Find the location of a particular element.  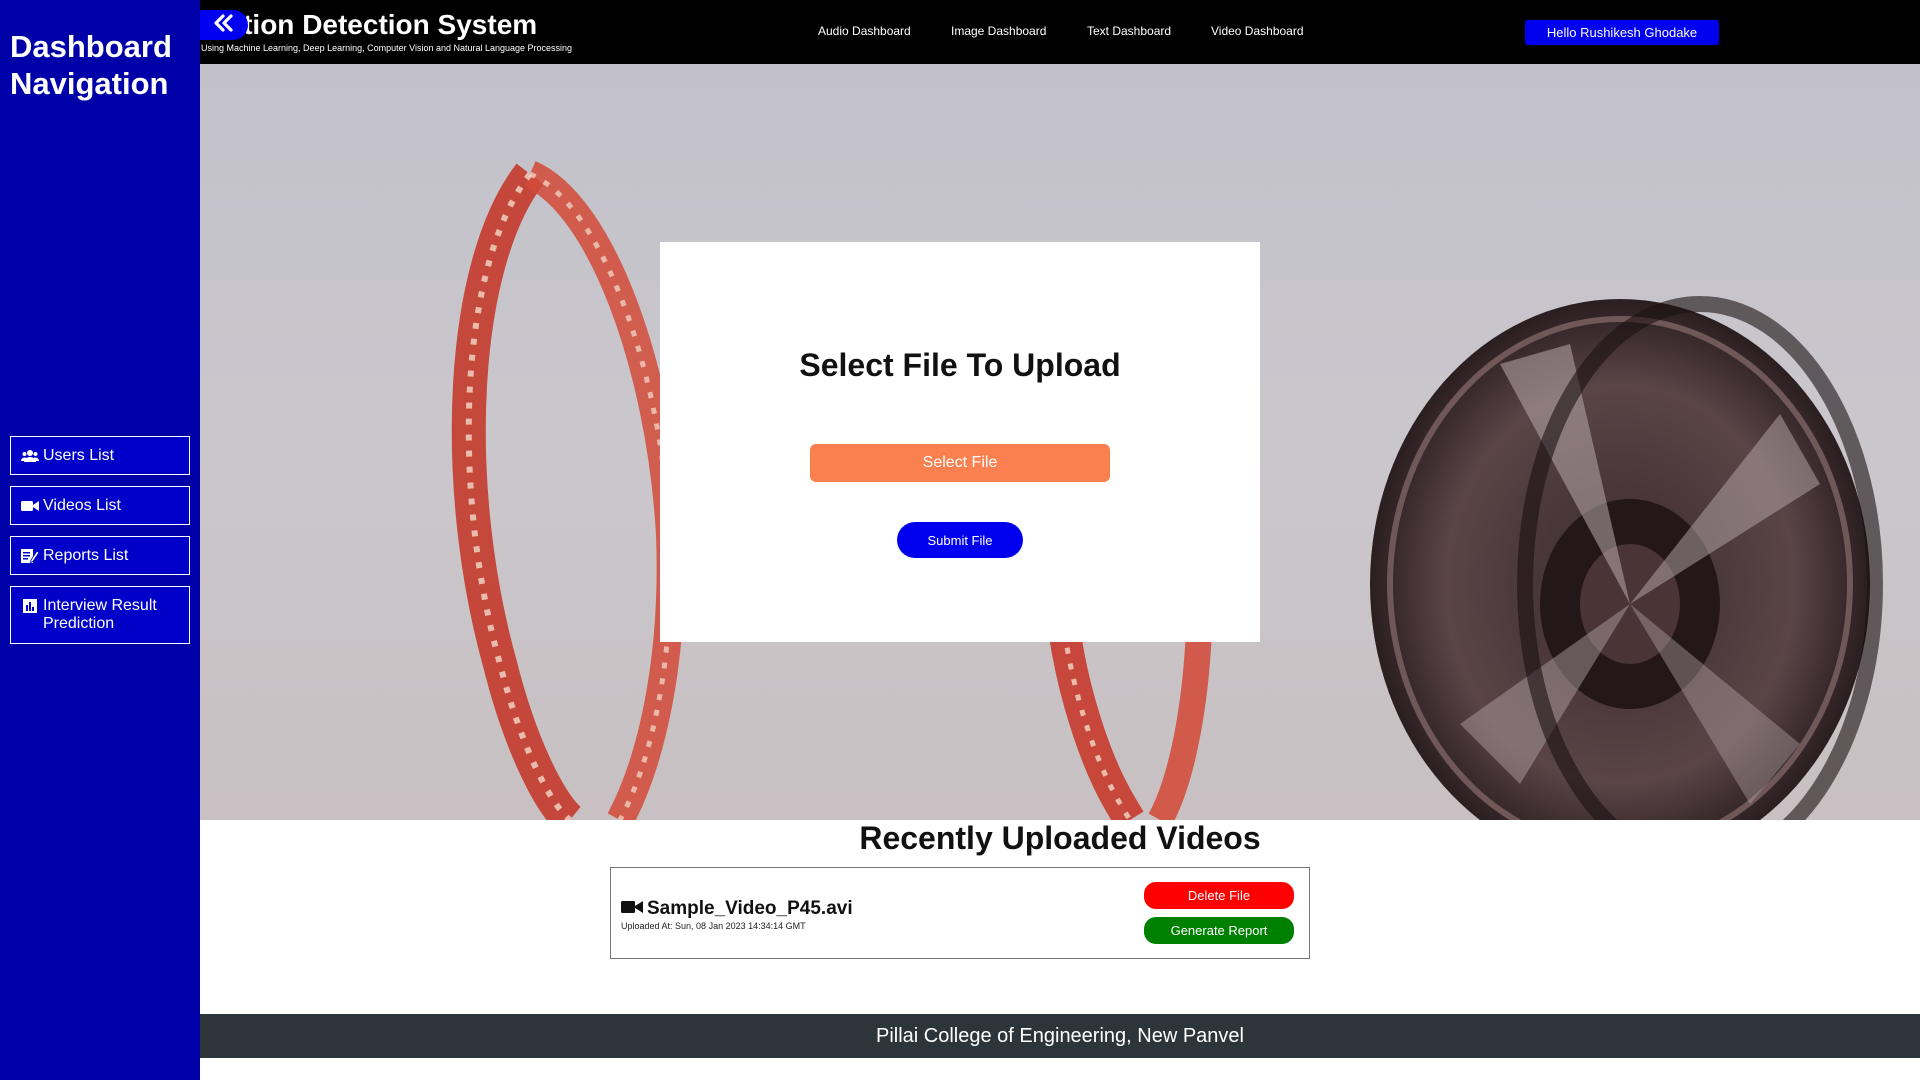

nav-text-dashboard: Text Dashboard is located at coordinates (1129, 31).